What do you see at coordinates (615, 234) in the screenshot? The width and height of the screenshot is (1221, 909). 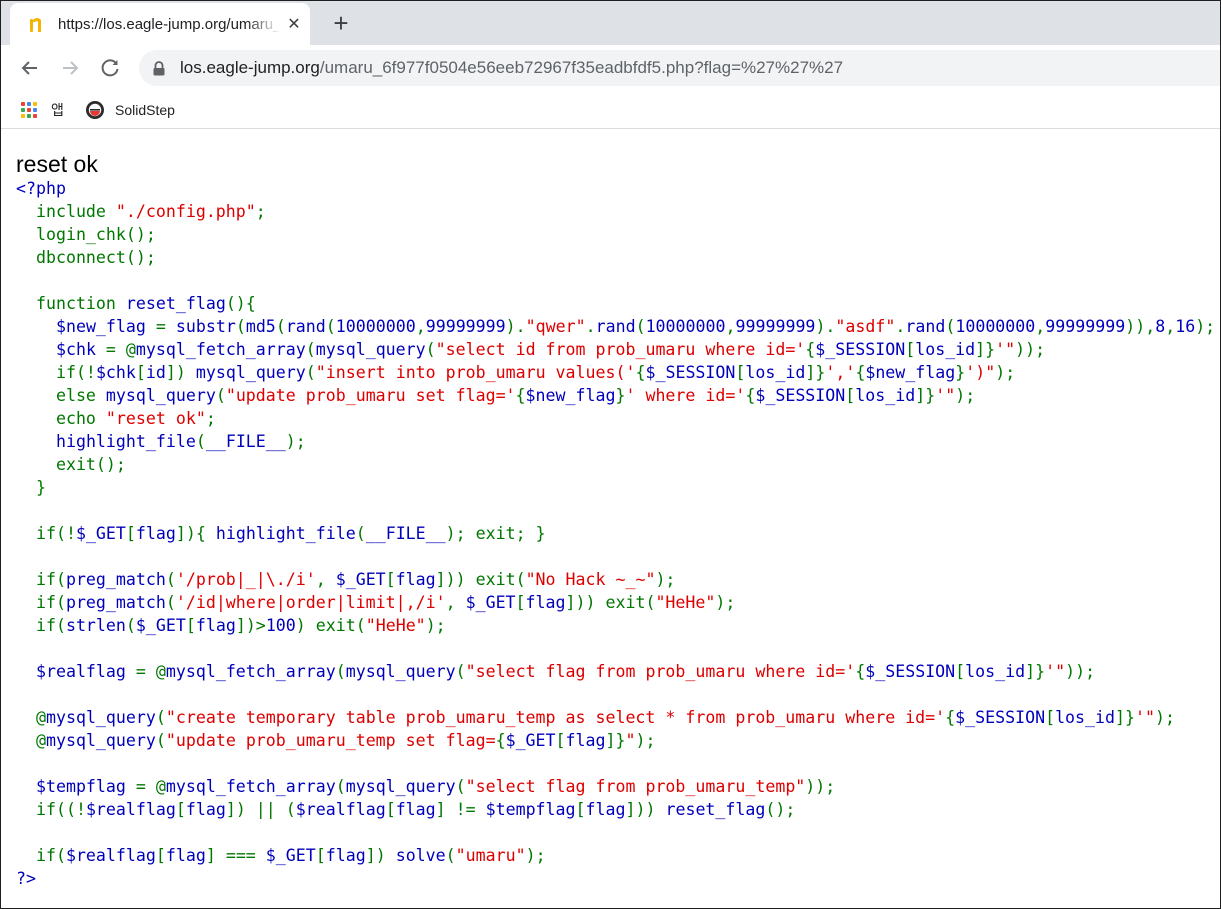 I see `code-line: login_chk();` at bounding box center [615, 234].